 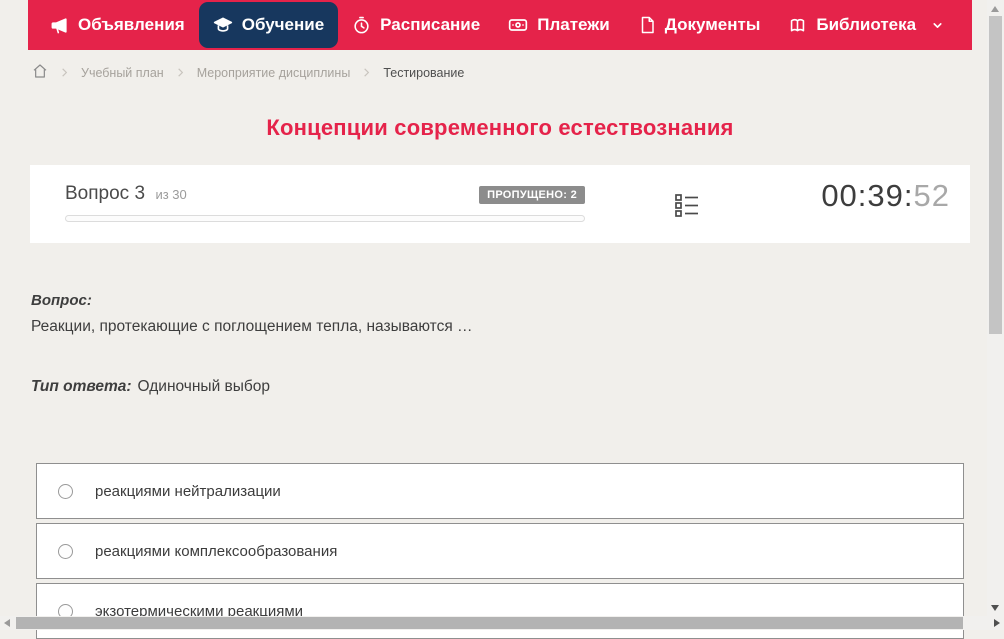 I want to click on clock-icon, so click(x=361, y=25).